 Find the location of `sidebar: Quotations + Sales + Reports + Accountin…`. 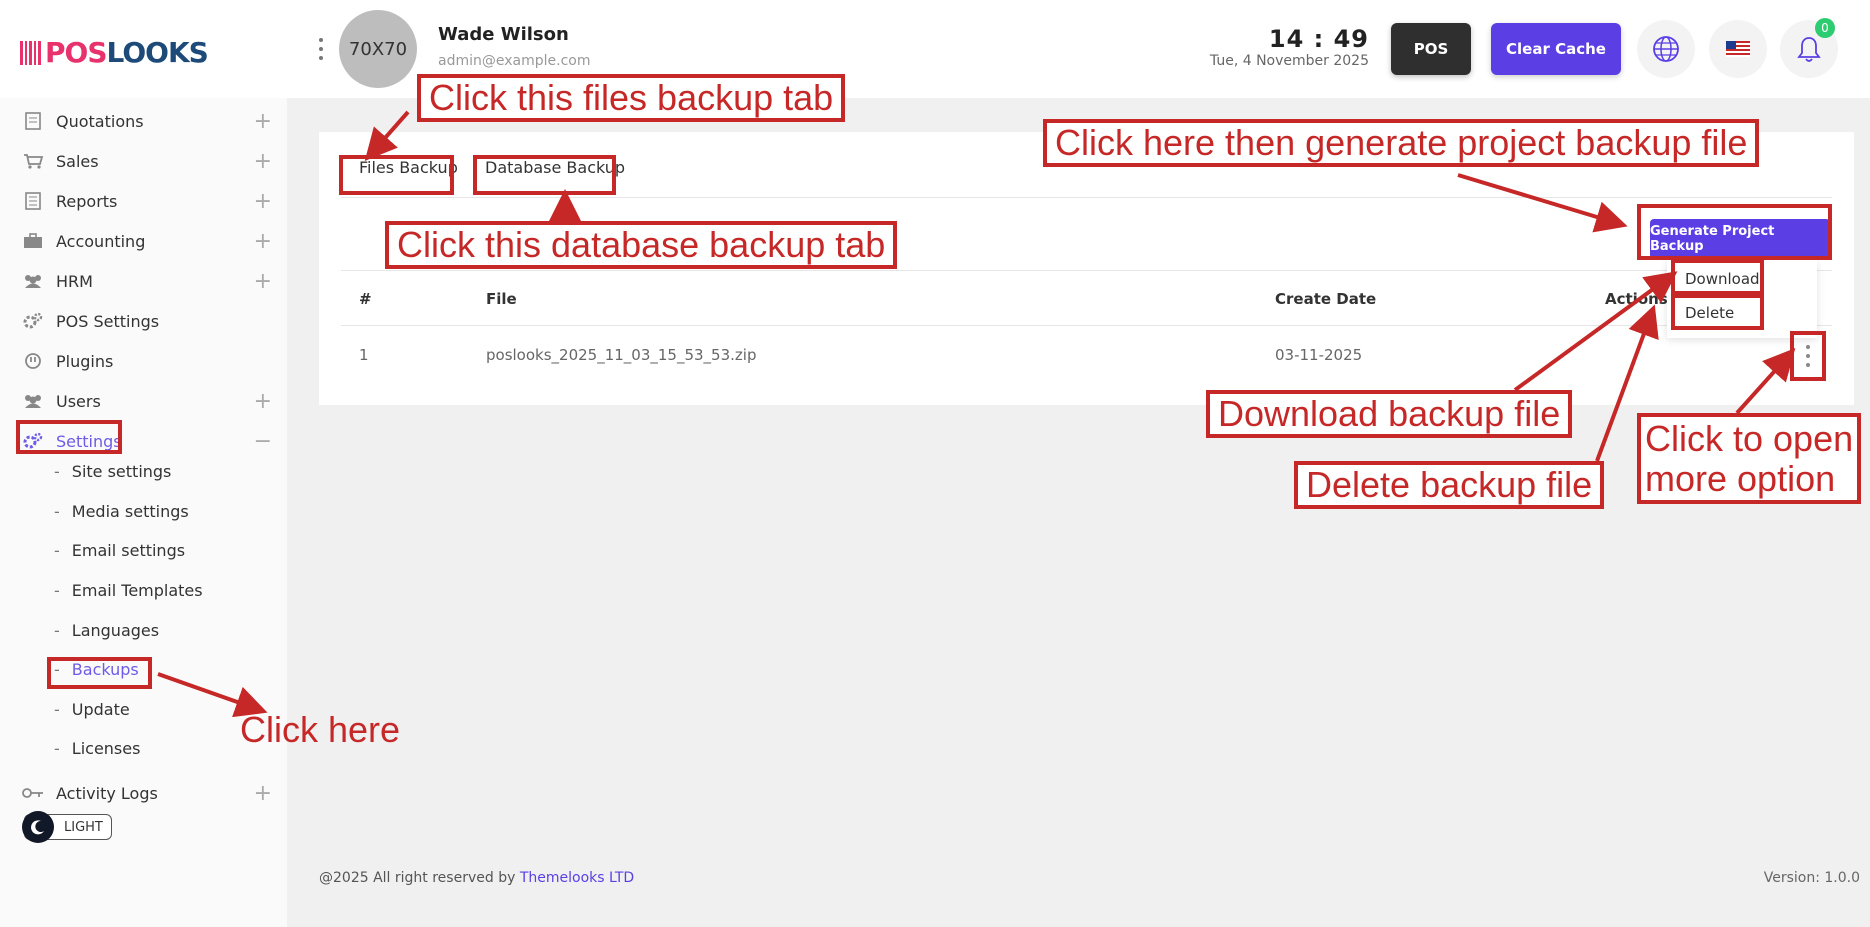

sidebar: Quotations + Sales + Reports + Accountin… is located at coordinates (143, 512).